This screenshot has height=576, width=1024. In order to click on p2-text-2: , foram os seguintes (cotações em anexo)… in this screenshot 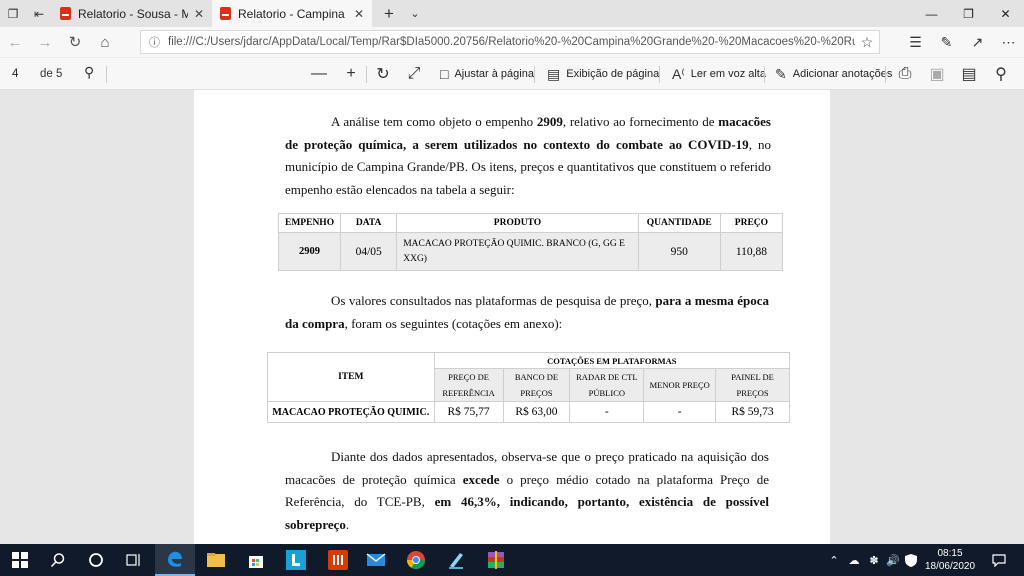, I will do `click(453, 323)`.